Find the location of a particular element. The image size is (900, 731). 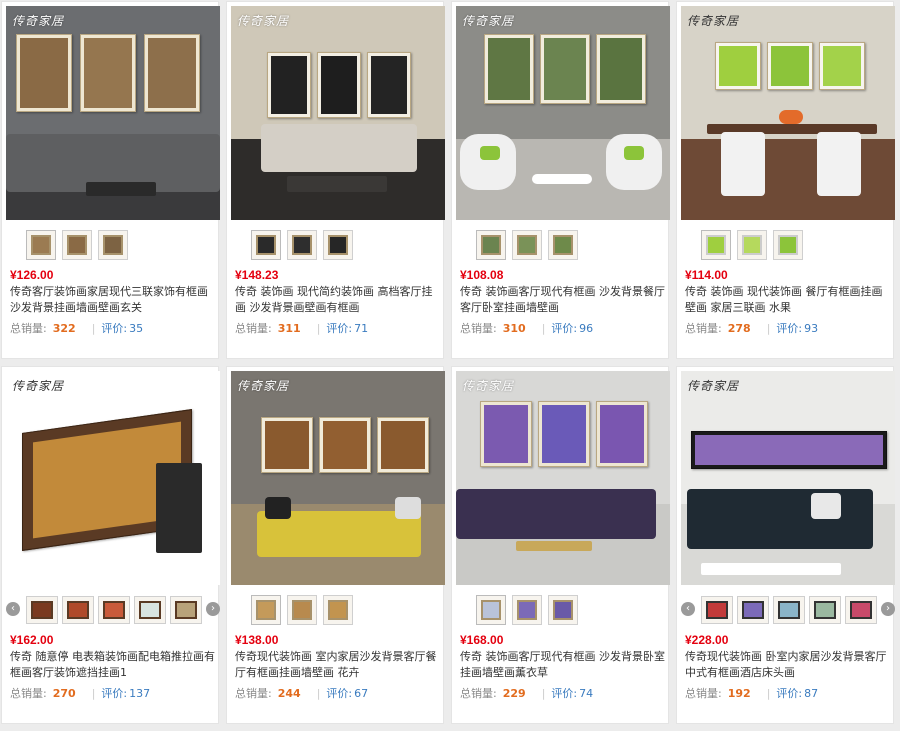

product-price: ¥148.23 is located at coordinates (257, 275).